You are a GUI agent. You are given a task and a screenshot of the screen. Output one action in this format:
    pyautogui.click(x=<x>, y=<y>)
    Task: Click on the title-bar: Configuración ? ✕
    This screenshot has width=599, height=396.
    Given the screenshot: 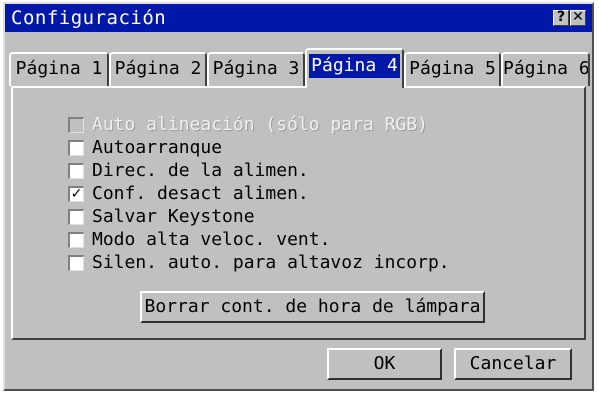 What is the action you would take?
    pyautogui.click(x=298, y=18)
    